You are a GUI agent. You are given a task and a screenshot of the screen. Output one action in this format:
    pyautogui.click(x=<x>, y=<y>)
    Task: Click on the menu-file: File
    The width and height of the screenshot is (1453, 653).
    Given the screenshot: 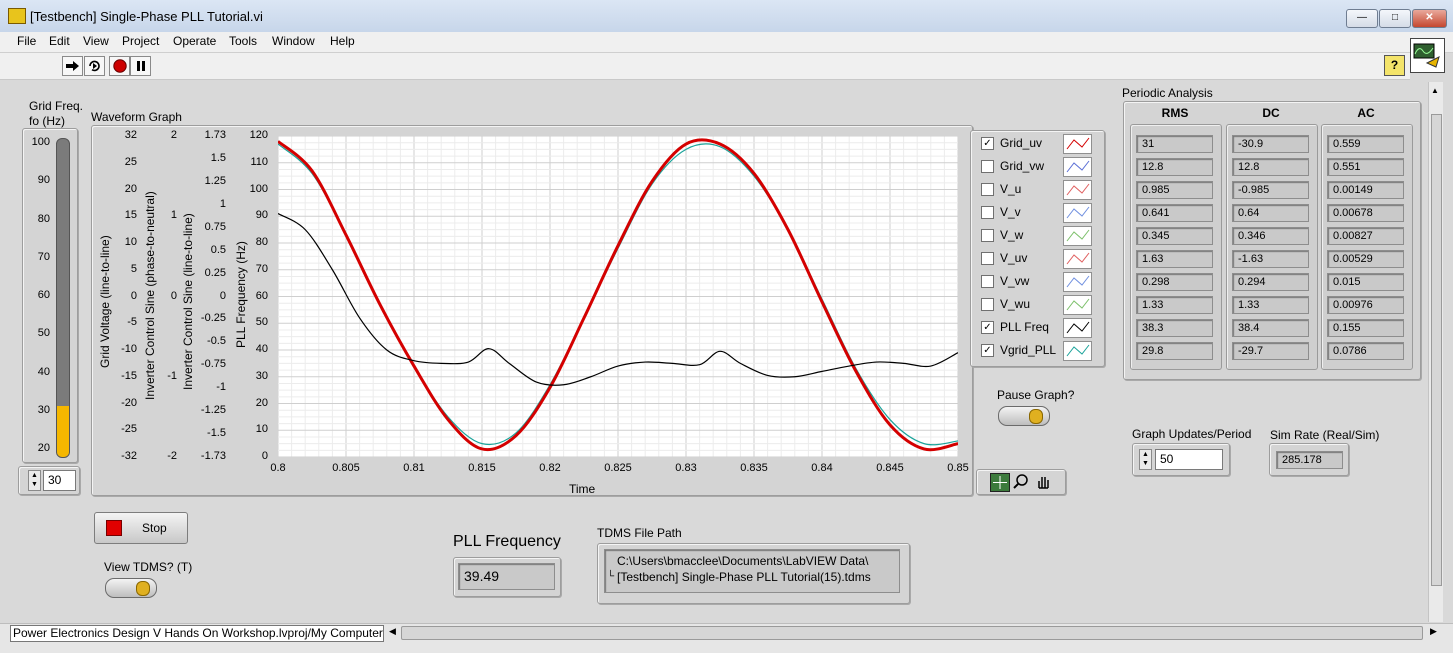 What is the action you would take?
    pyautogui.click(x=26, y=41)
    